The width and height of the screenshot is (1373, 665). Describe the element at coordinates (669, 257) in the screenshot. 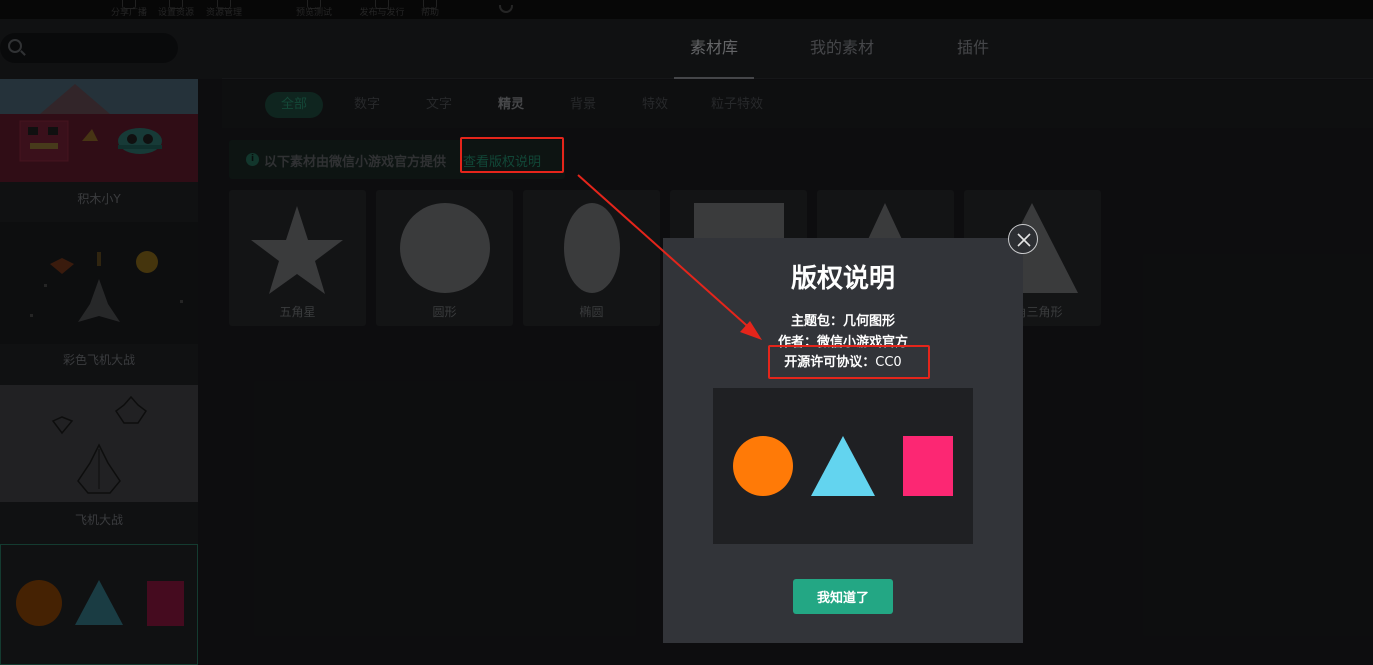

I see `annotation-arrow` at that location.